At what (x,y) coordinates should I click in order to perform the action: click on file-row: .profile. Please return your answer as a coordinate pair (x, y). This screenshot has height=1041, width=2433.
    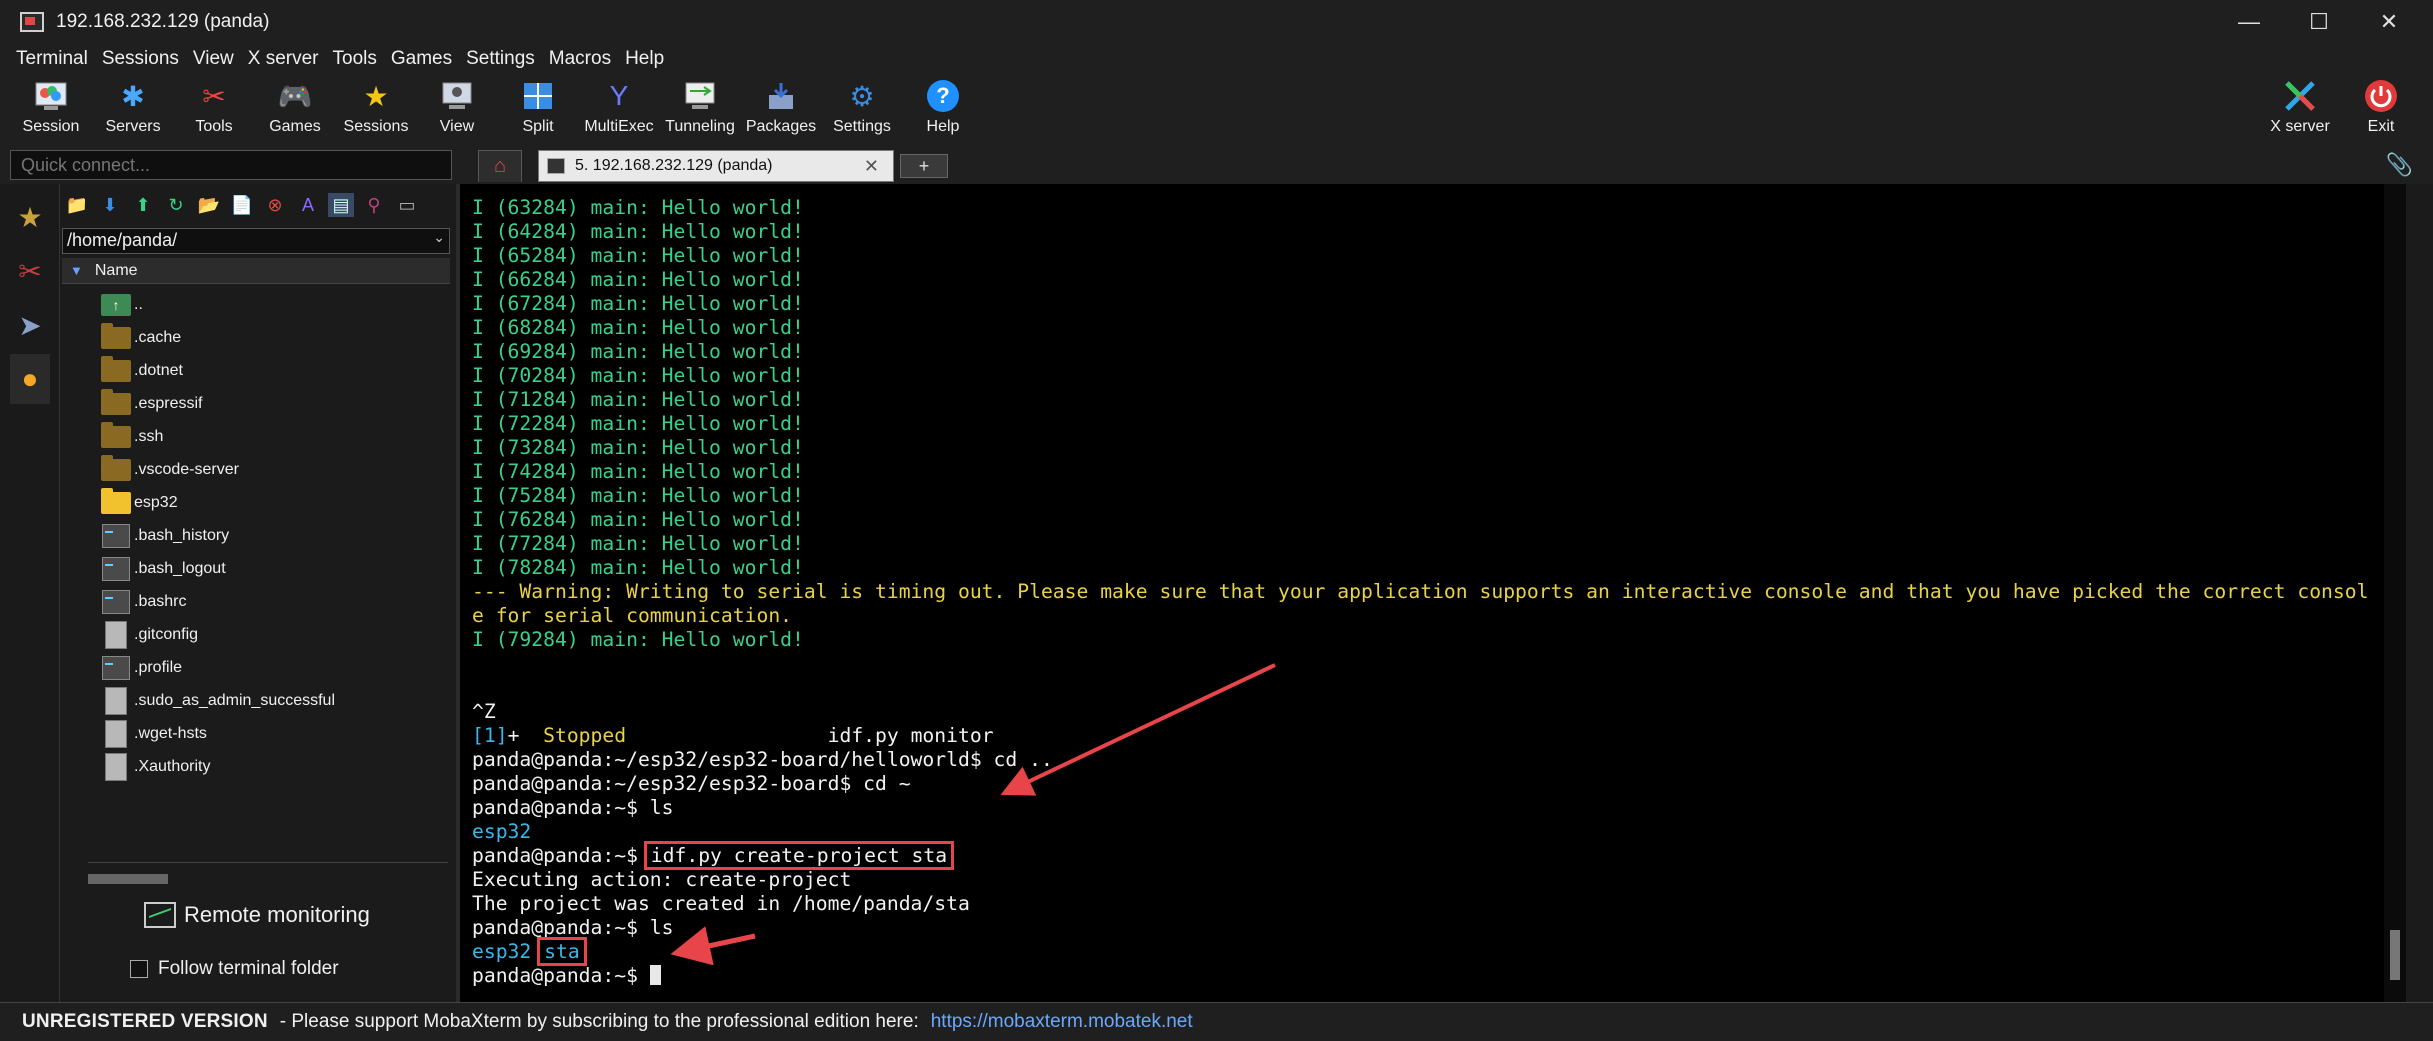
    Looking at the image, I should click on (141, 668).